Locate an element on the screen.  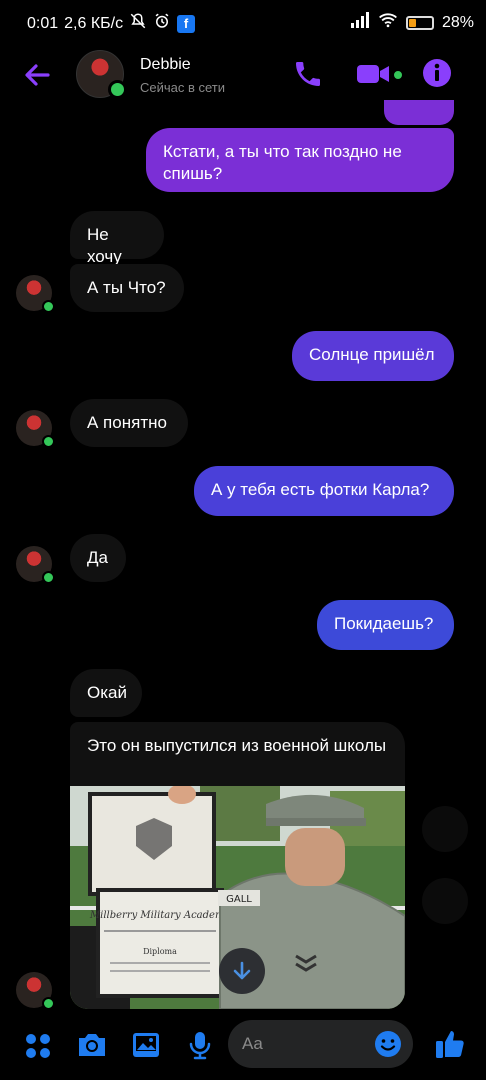
thumbs-up-icon is located at coordinates (450, 1044).